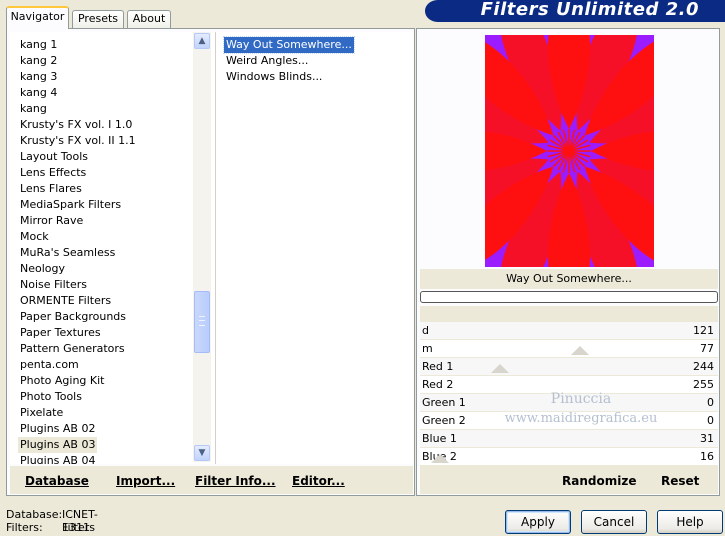  Describe the element at coordinates (569, 457) in the screenshot. I see `param-row: Blue 2 16` at that location.